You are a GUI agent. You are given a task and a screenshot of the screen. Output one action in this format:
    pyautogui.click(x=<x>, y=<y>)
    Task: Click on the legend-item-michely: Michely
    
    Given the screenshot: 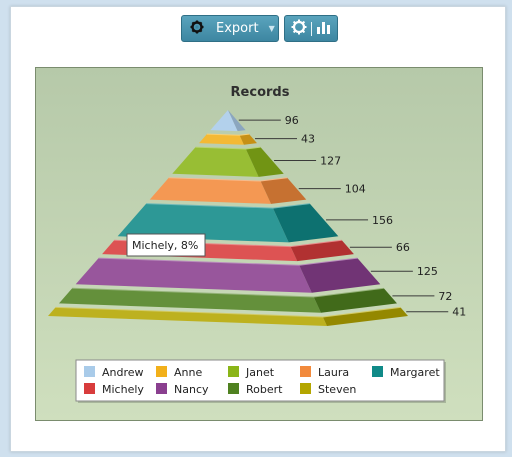 What is the action you would take?
    pyautogui.click(x=123, y=389)
    